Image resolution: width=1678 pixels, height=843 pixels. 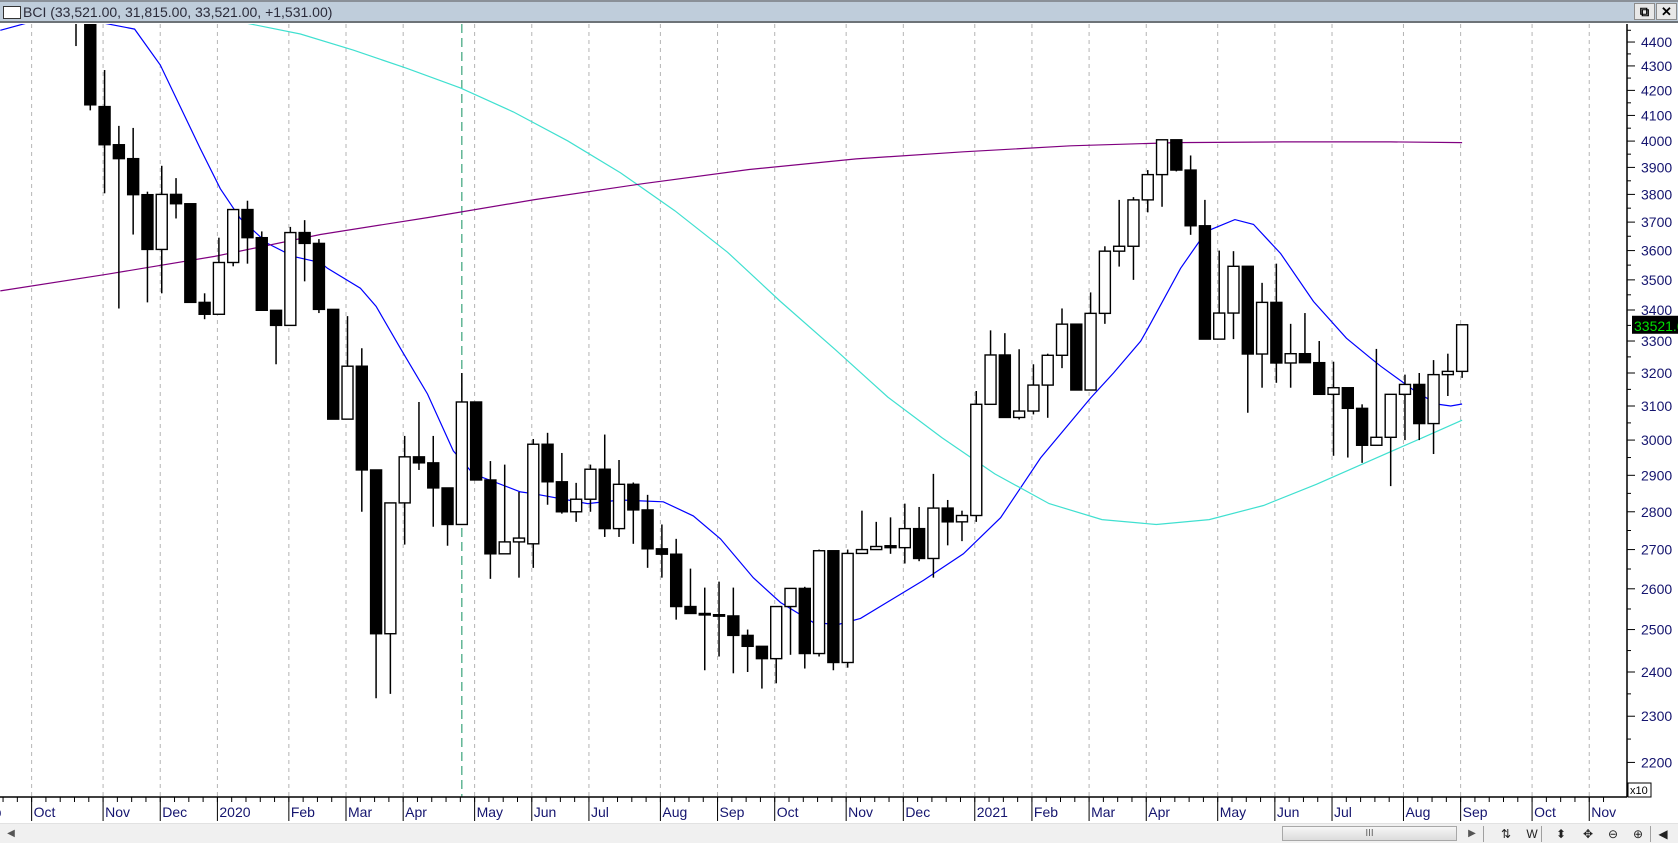 I want to click on price-tick-label: 2800, so click(x=1656, y=512).